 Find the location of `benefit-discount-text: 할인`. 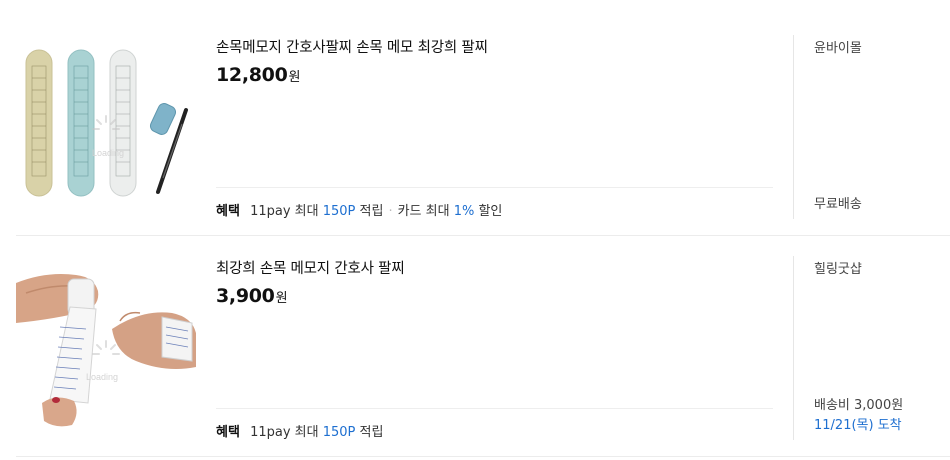

benefit-discount-text: 할인 is located at coordinates (490, 211).